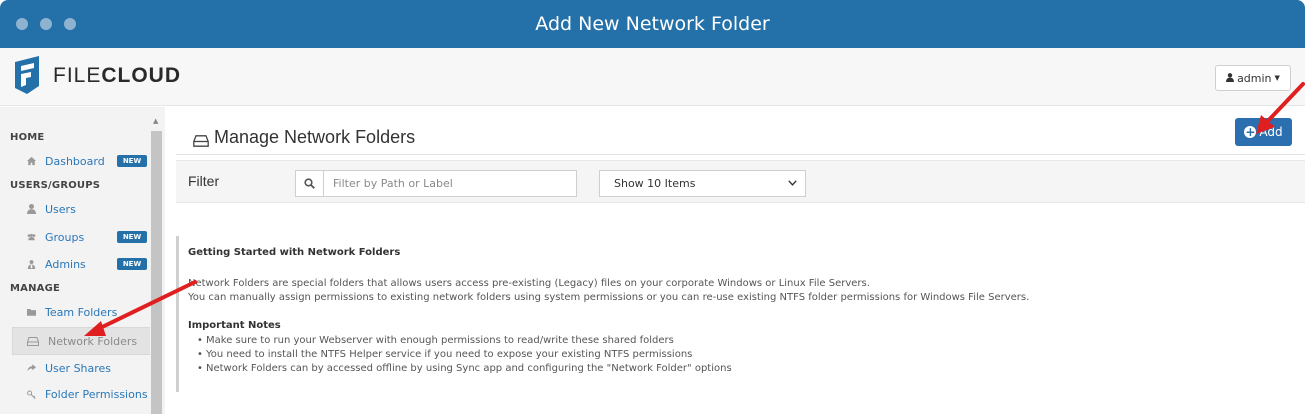 This screenshot has width=1305, height=414. Describe the element at coordinates (141, 75) in the screenshot. I see `brand-name-bold: CLOUD` at that location.